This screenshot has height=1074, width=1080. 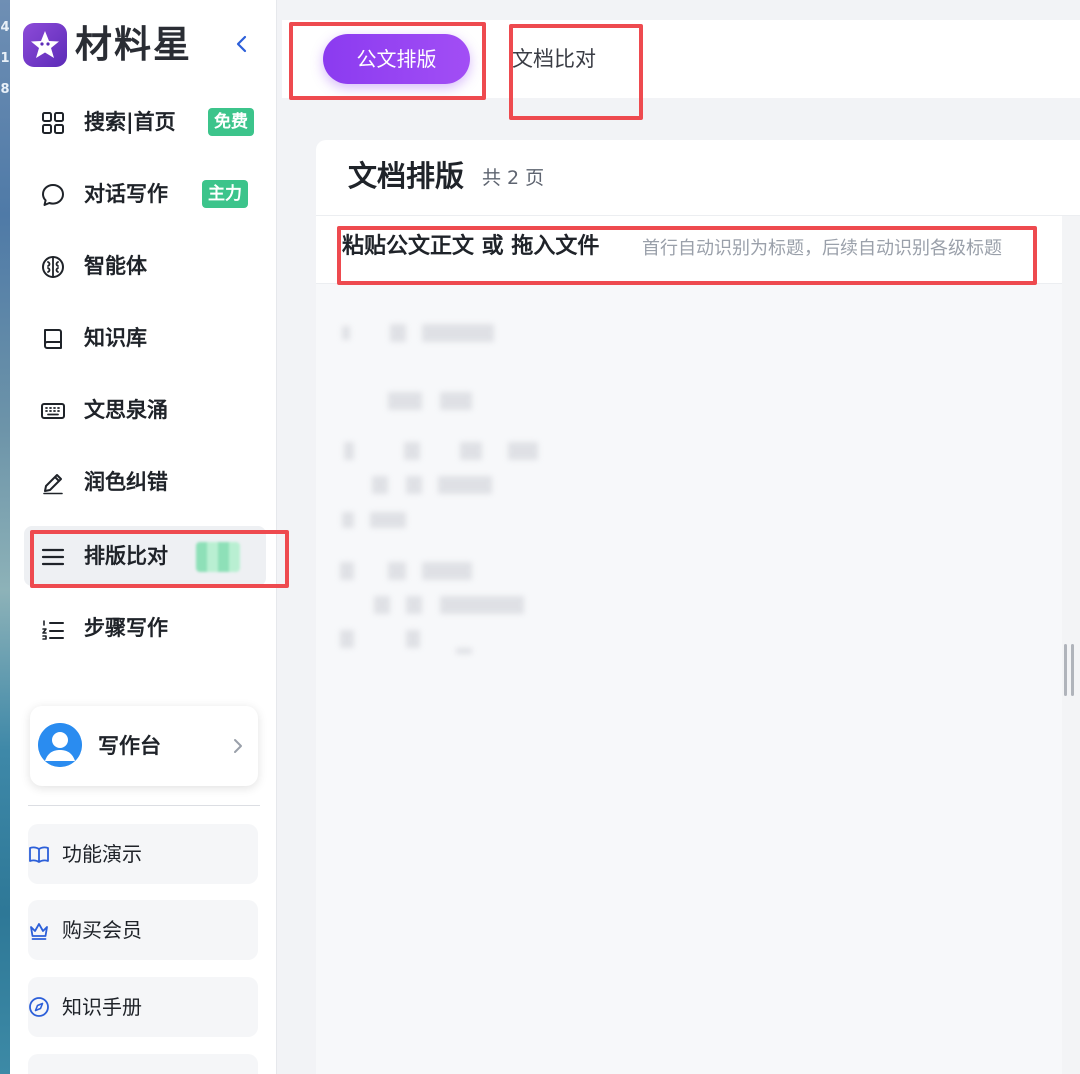 What do you see at coordinates (218, 557) in the screenshot?
I see `blurred-badge` at bounding box center [218, 557].